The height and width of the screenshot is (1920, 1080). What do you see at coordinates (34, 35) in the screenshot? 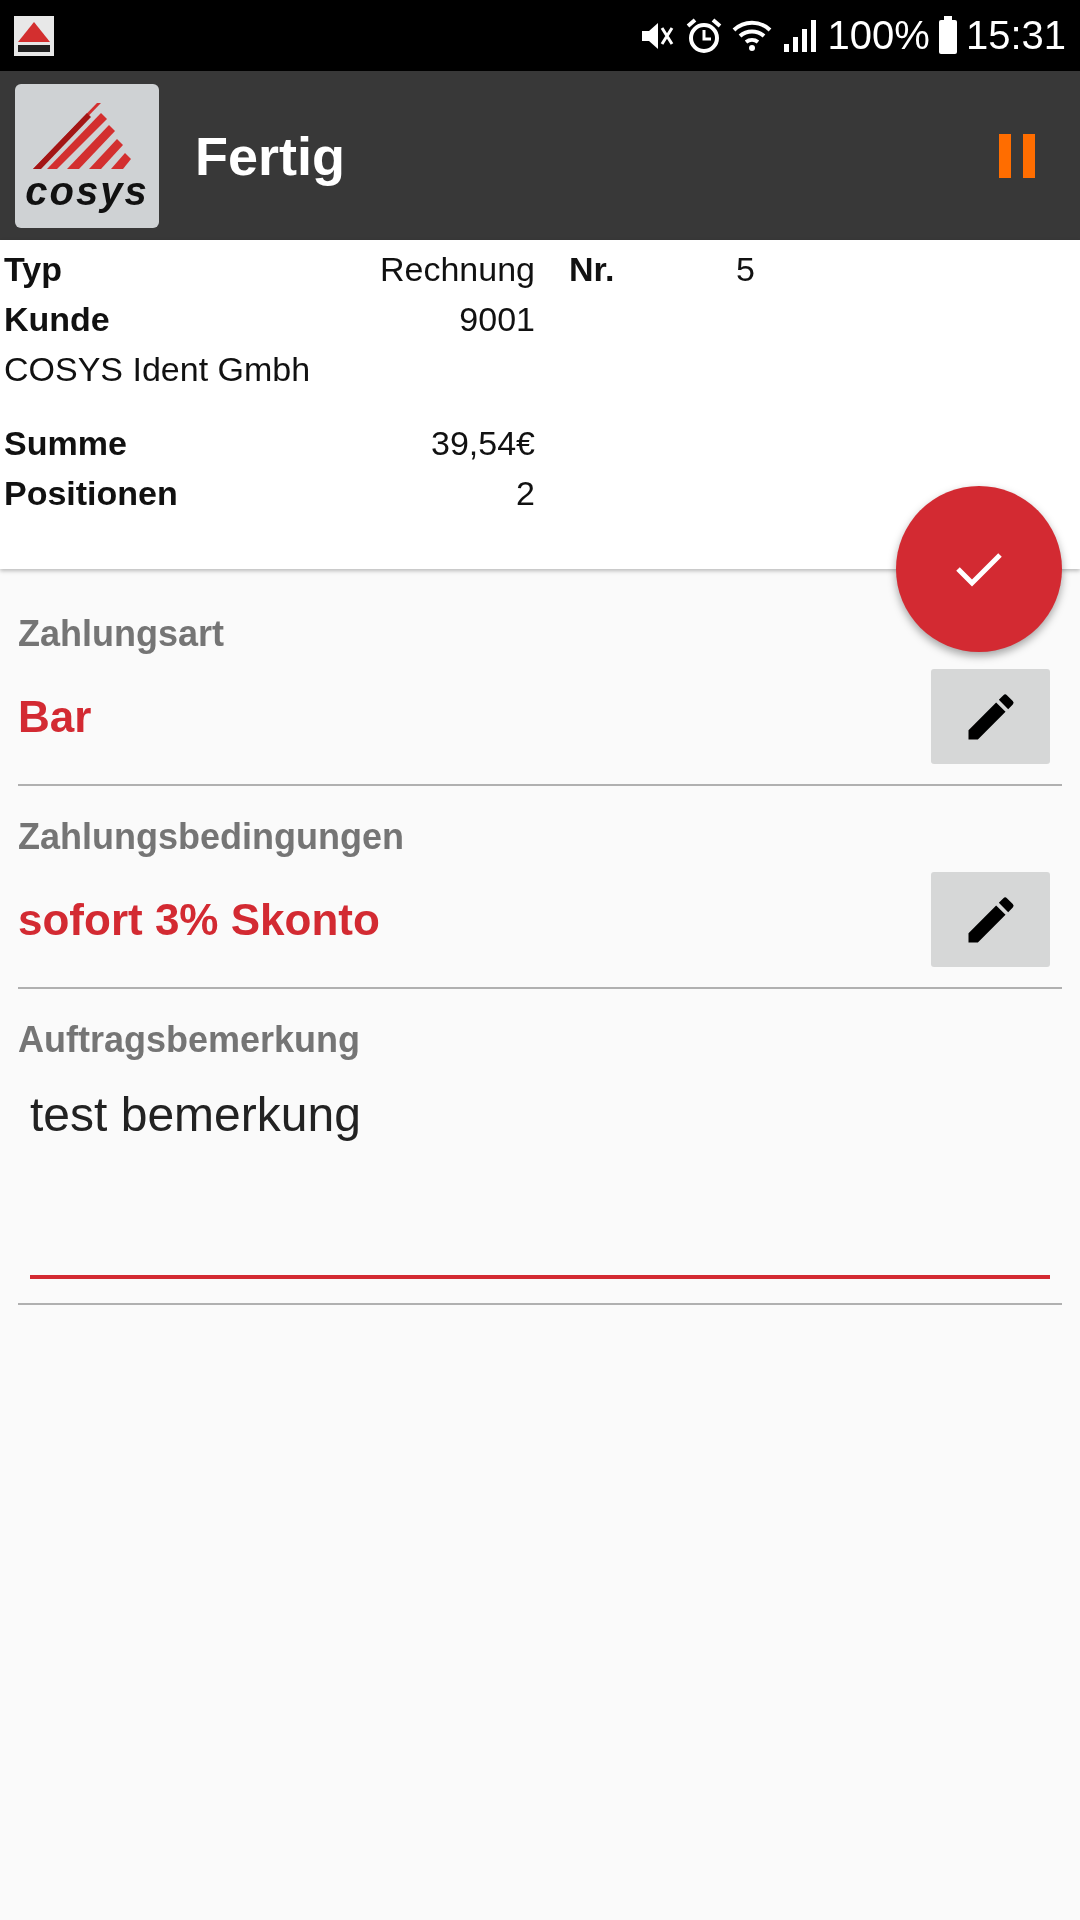
I see `app-logo-icon` at bounding box center [34, 35].